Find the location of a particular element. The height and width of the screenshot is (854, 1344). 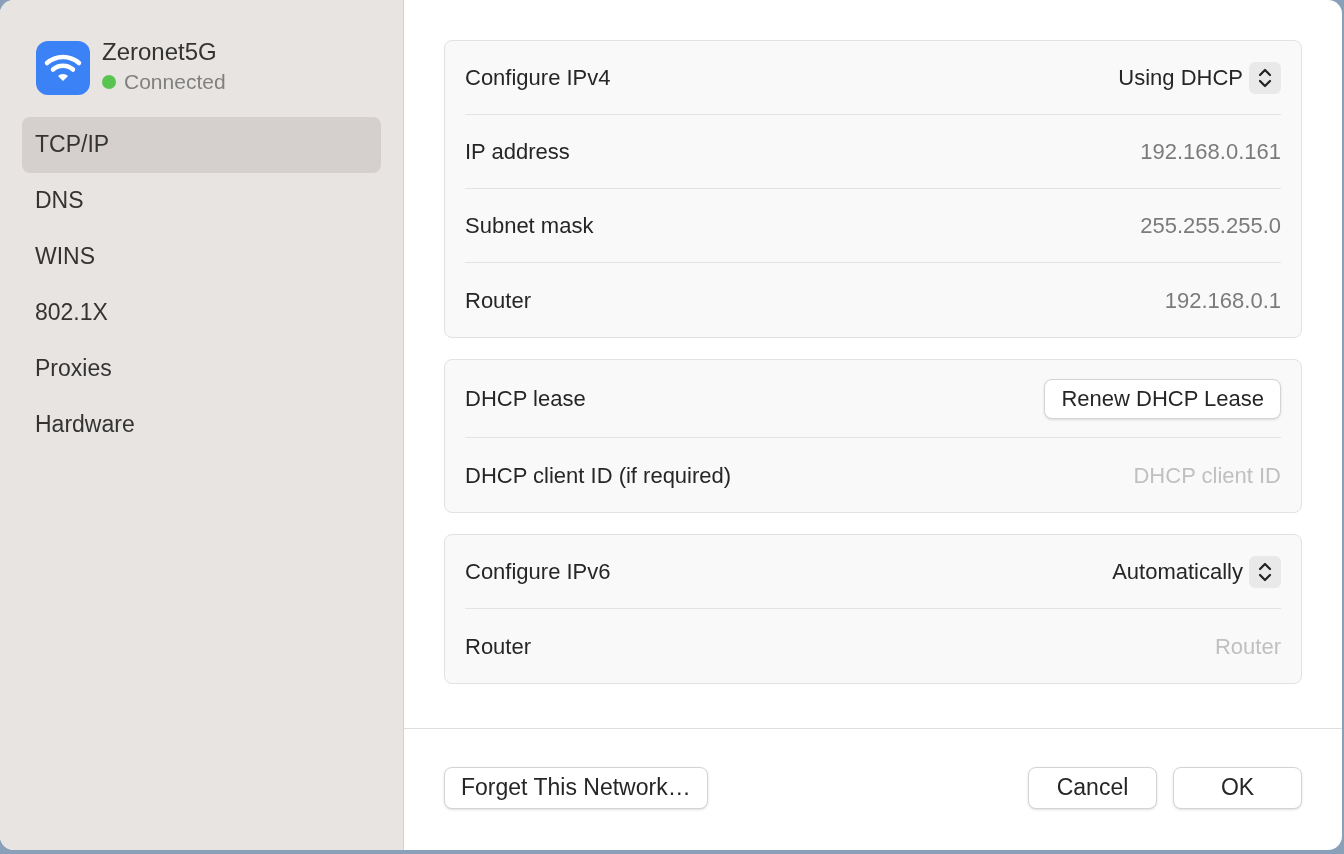

row-label: Configure IPv4 is located at coordinates (538, 78).